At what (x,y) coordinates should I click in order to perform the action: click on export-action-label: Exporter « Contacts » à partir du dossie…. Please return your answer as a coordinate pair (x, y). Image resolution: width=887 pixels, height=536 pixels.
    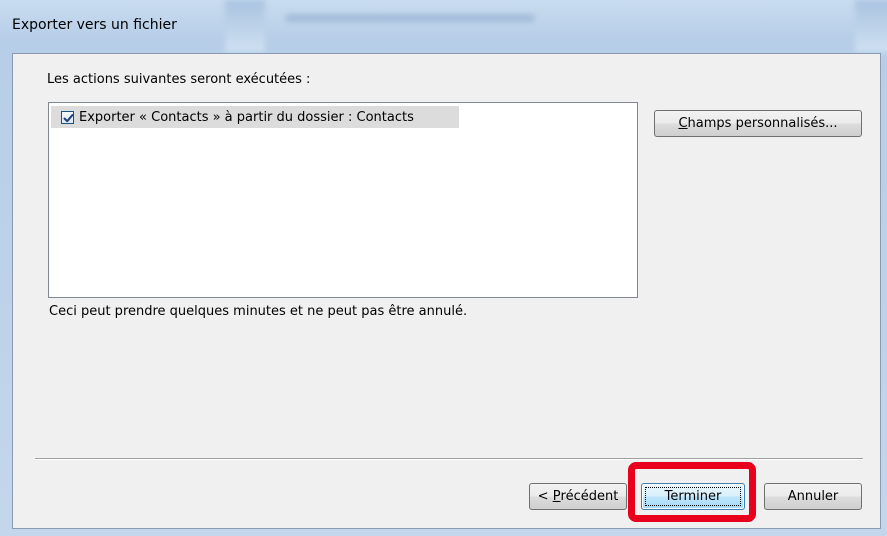
    Looking at the image, I should click on (246, 117).